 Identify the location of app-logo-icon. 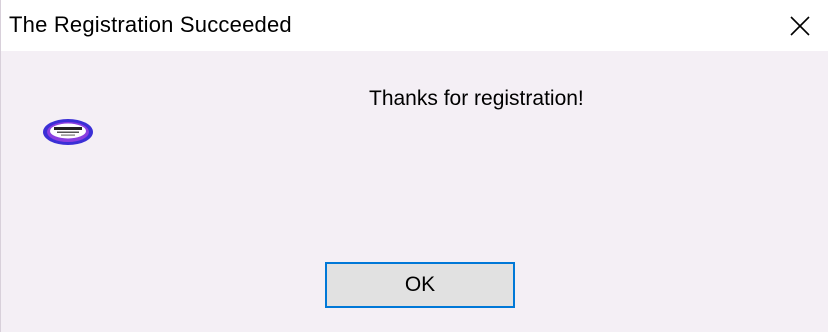
(68, 132).